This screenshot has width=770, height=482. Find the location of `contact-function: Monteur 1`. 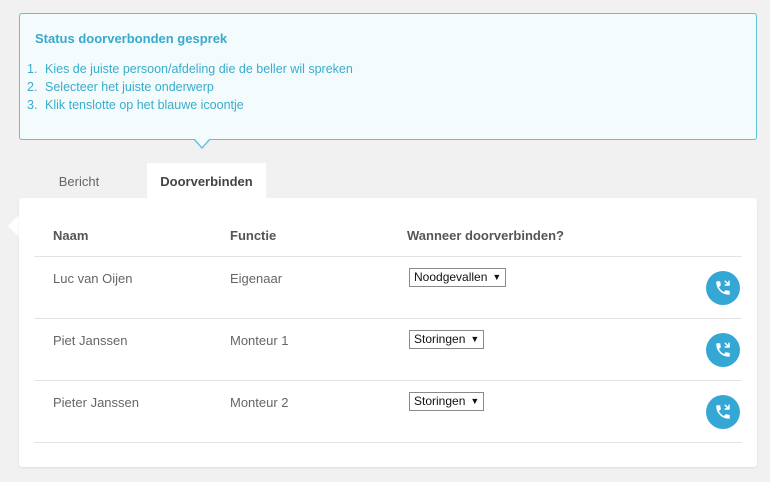

contact-function: Monteur 1 is located at coordinates (259, 340).